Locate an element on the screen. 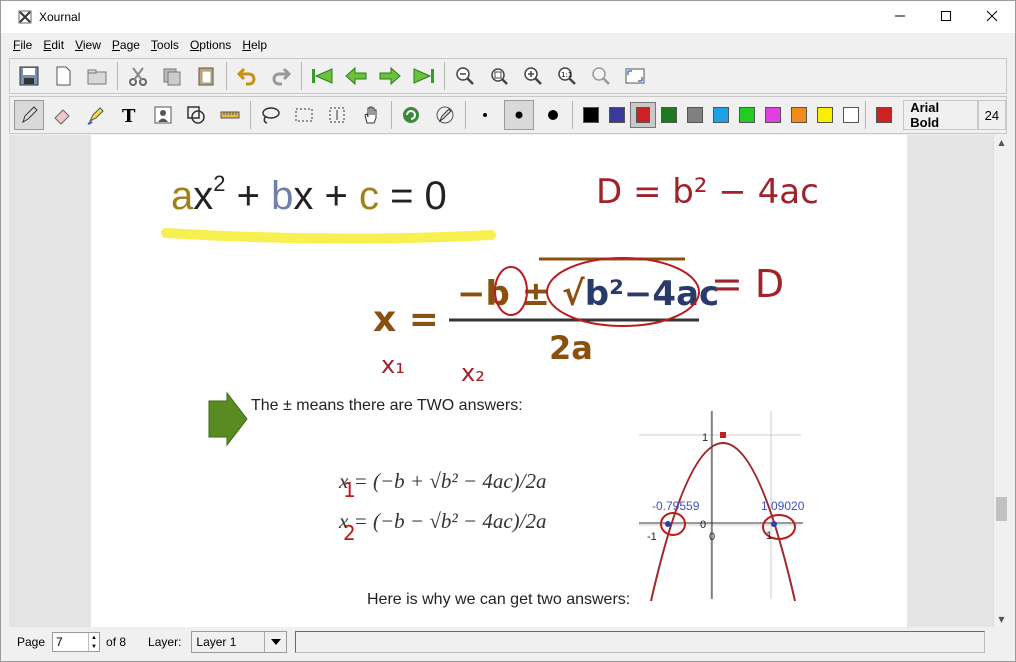 The image size is (1016, 662). maximize-button is located at coordinates (946, 16).